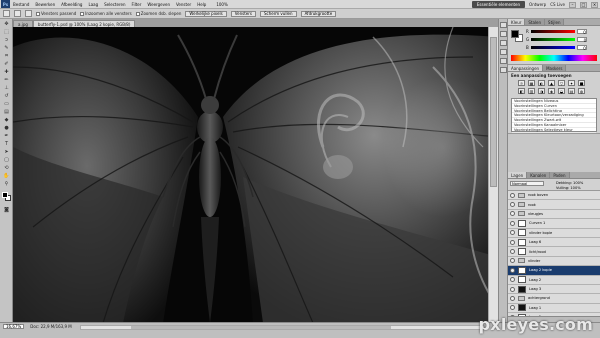 This screenshot has width=600, height=338. What do you see at coordinates (517, 22) in the screenshot?
I see `tab-color: Kleur` at bounding box center [517, 22].